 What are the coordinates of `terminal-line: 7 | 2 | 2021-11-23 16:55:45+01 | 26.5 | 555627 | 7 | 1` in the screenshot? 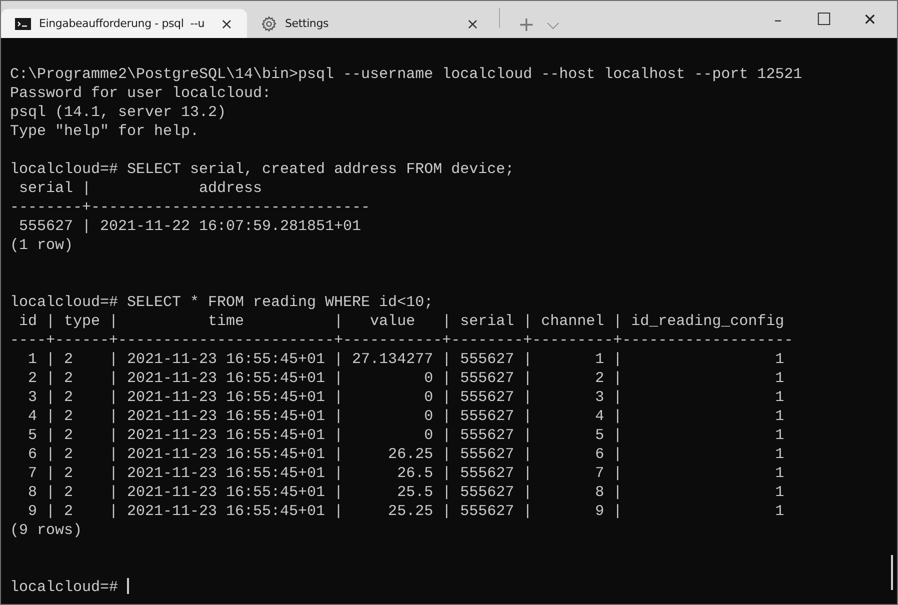 It's located at (405, 473).